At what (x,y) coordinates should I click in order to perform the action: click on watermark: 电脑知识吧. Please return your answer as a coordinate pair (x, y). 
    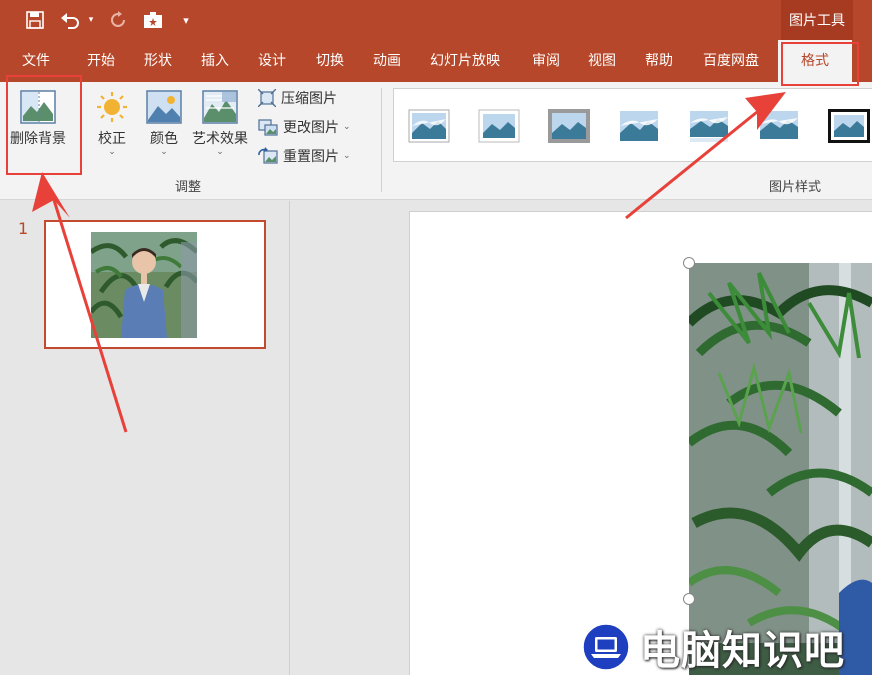
    Looking at the image, I should click on (713, 646).